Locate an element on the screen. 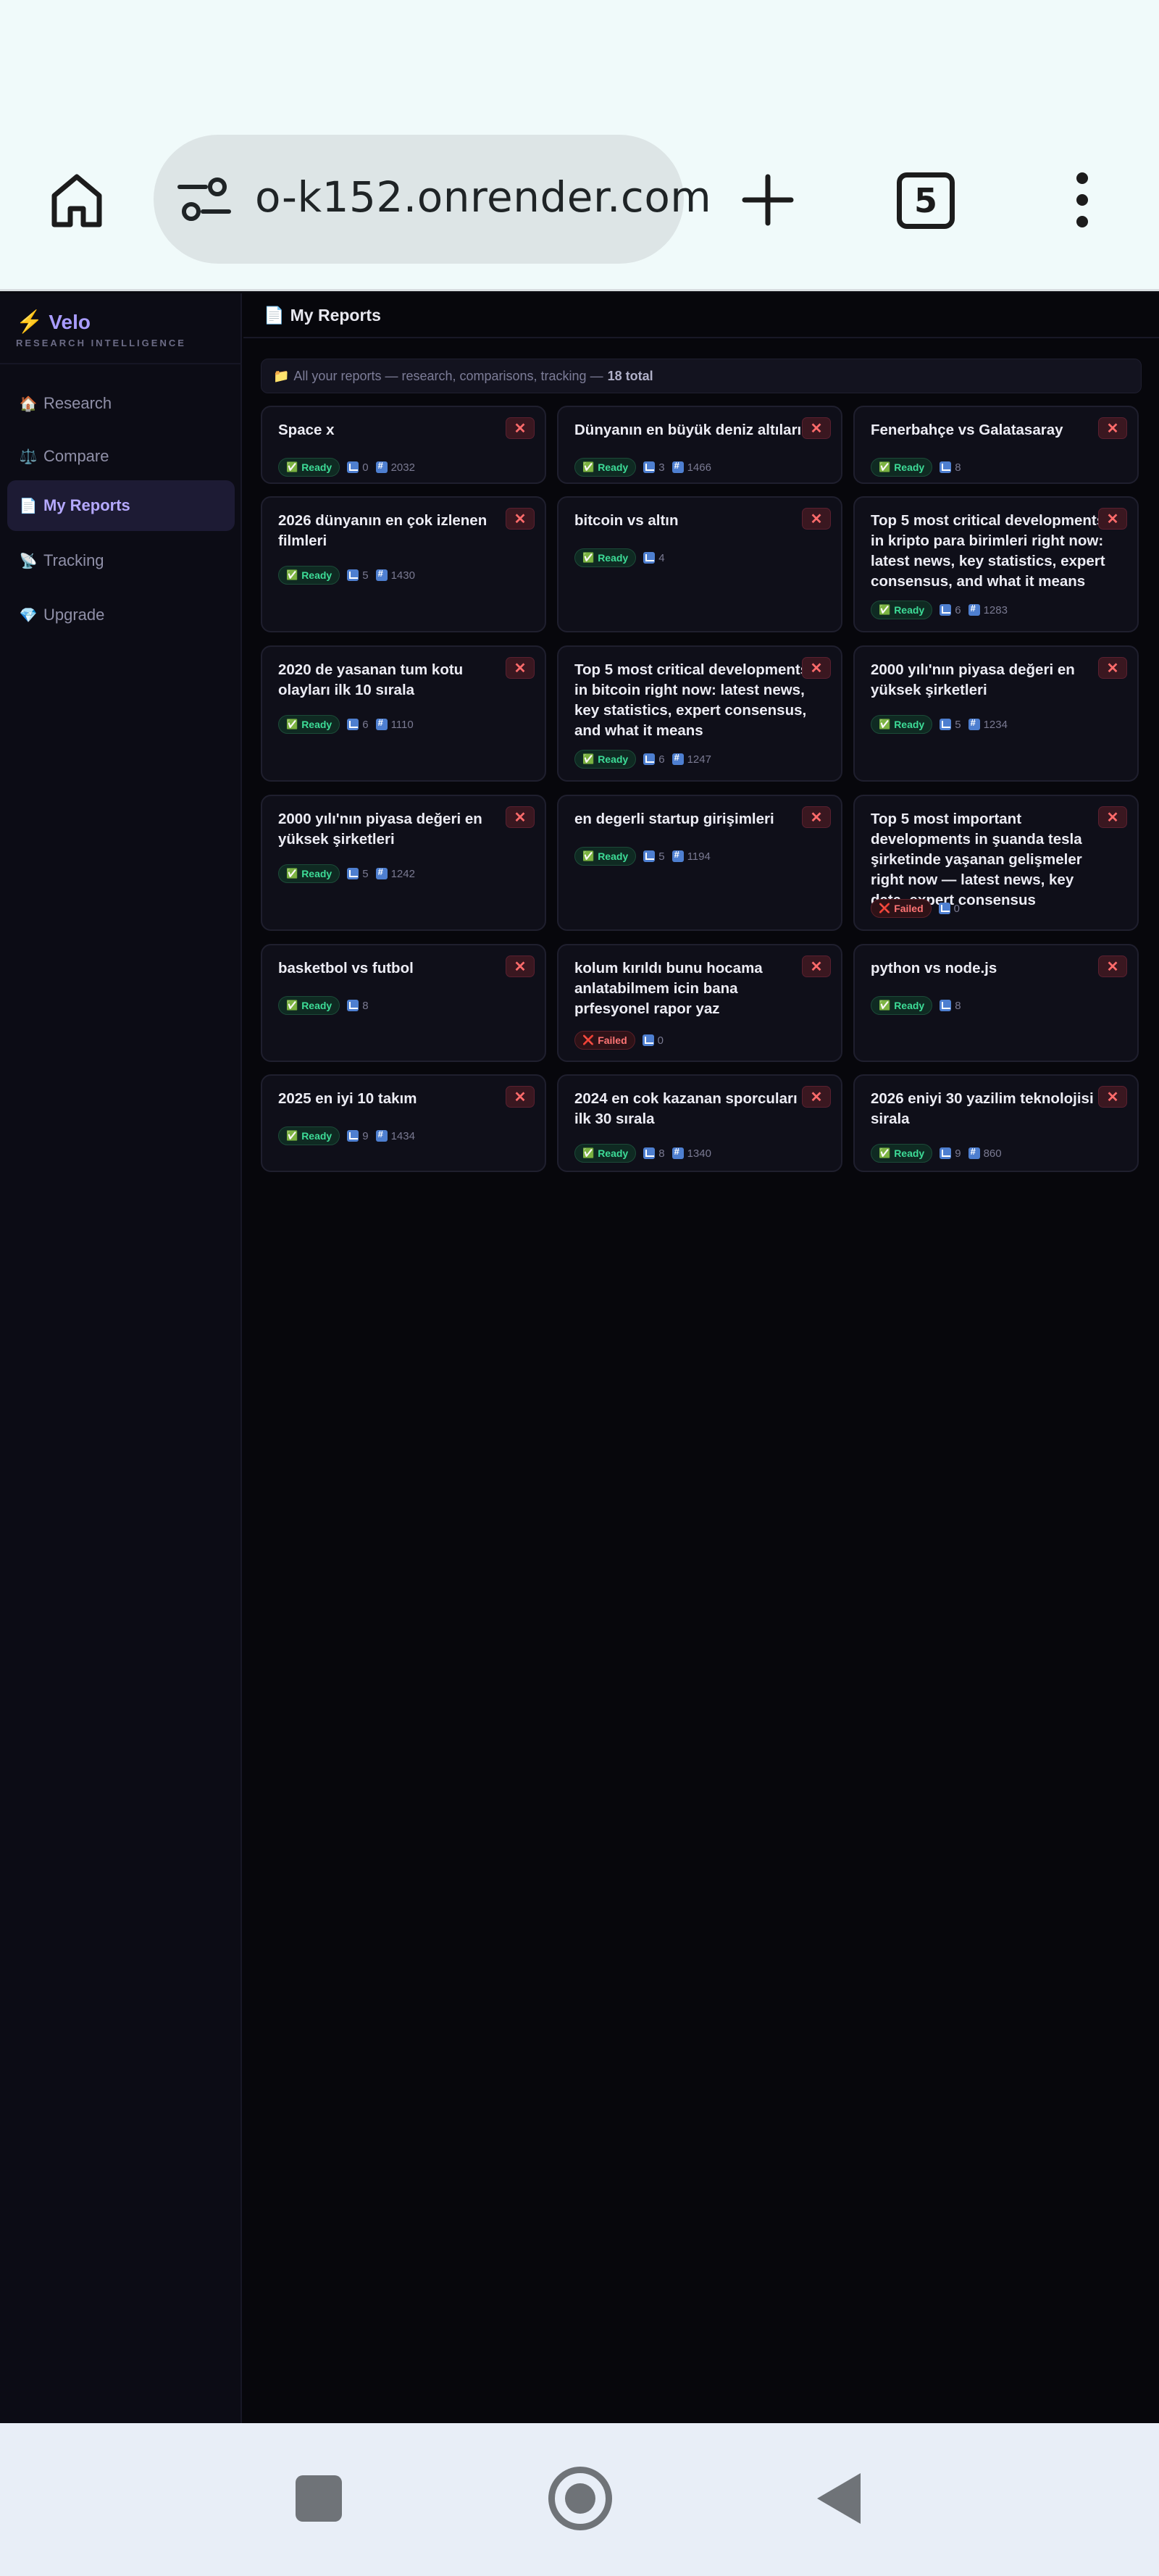 The height and width of the screenshot is (2576, 1159). sidebar-item-compare: ⚖️ Compare is located at coordinates (121, 456).